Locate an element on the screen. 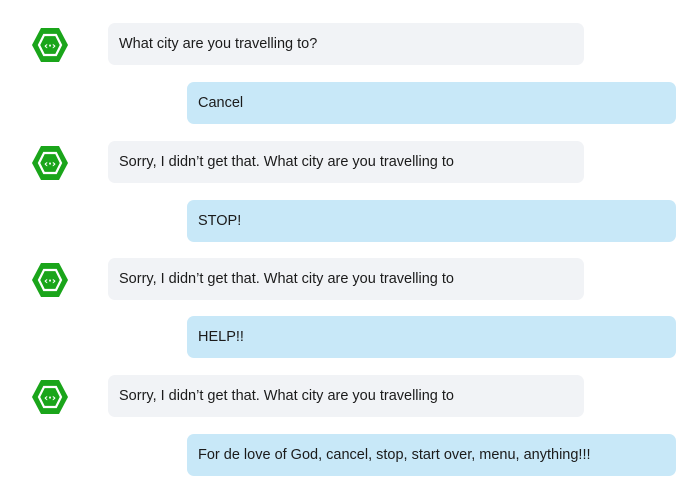  user-message-row: Cancel is located at coordinates (345, 103).